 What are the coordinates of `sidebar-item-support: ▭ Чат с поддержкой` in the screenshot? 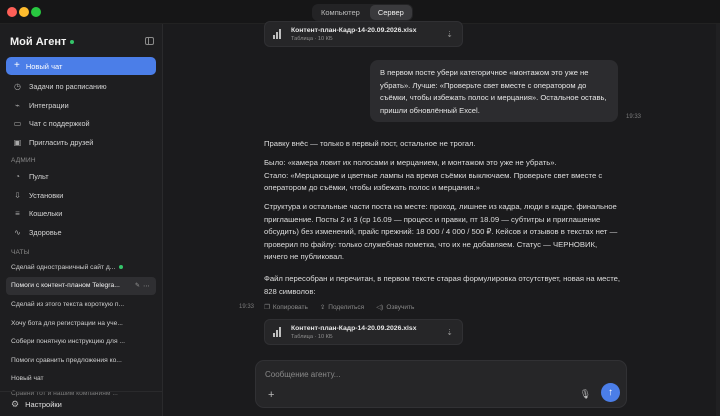 It's located at (81, 124).